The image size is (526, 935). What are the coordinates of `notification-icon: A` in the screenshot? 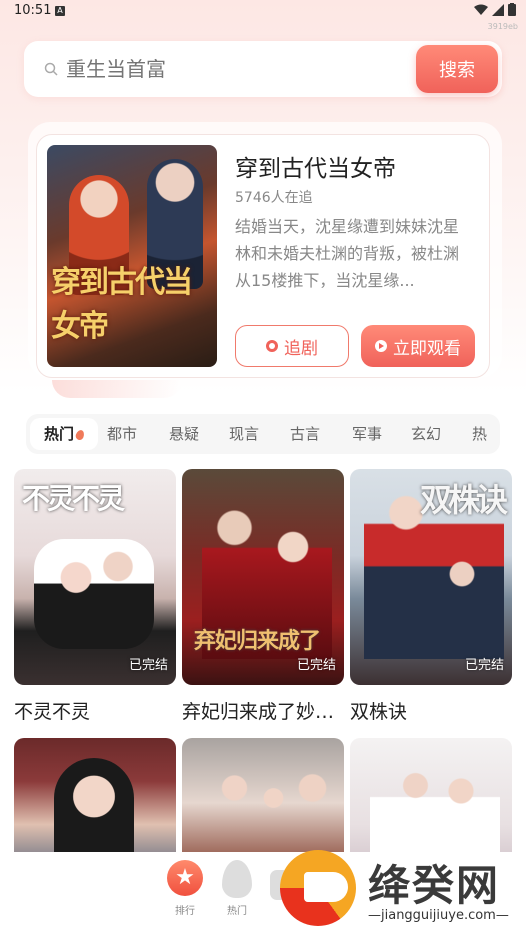 It's located at (60, 11).